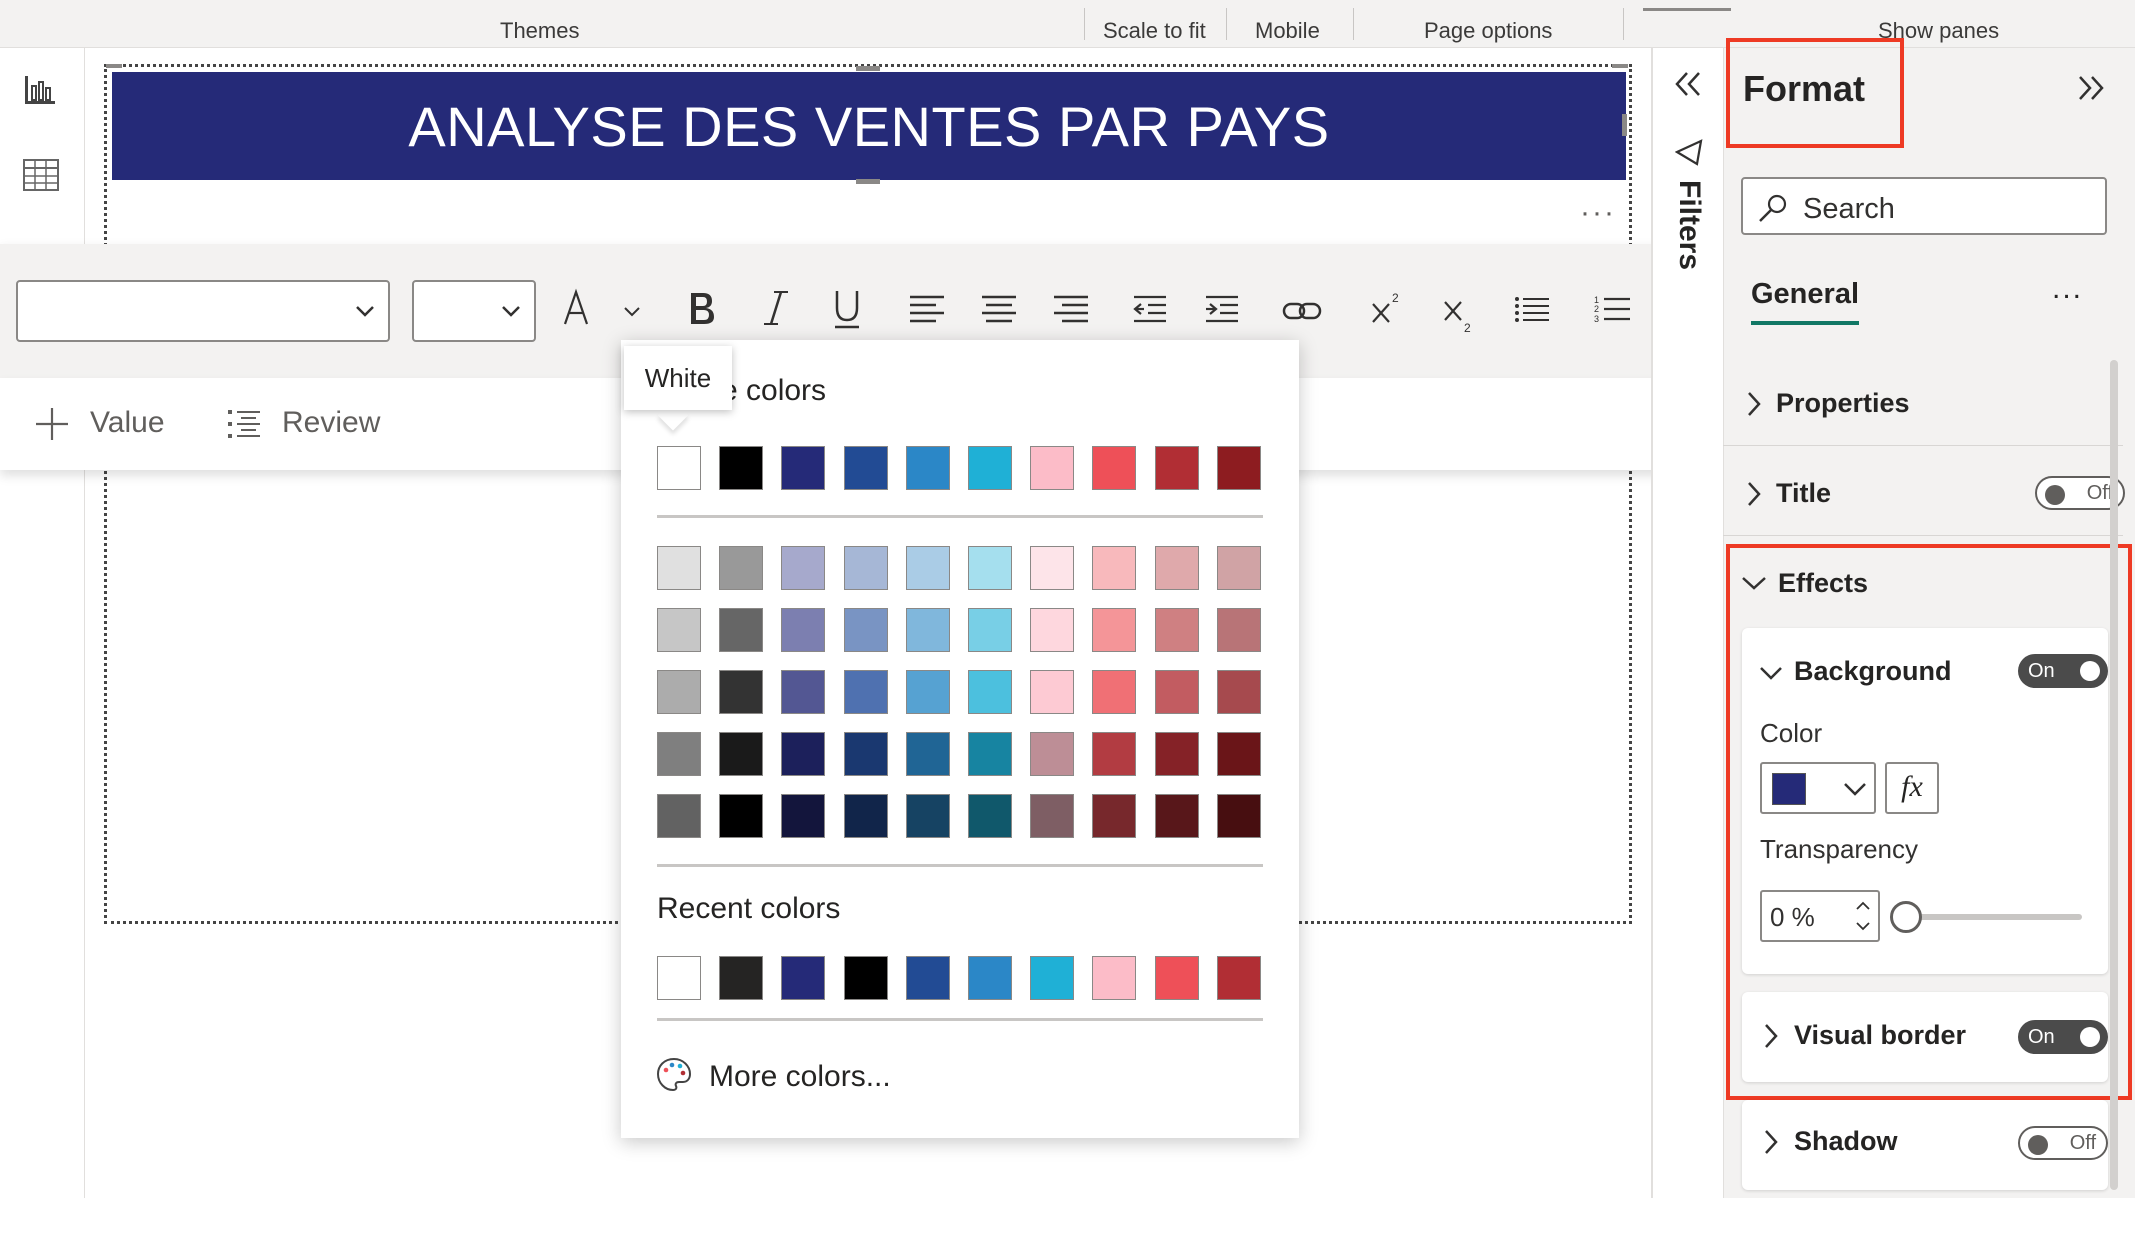  What do you see at coordinates (1924, 492) in the screenshot?
I see `title-row: Title Off` at bounding box center [1924, 492].